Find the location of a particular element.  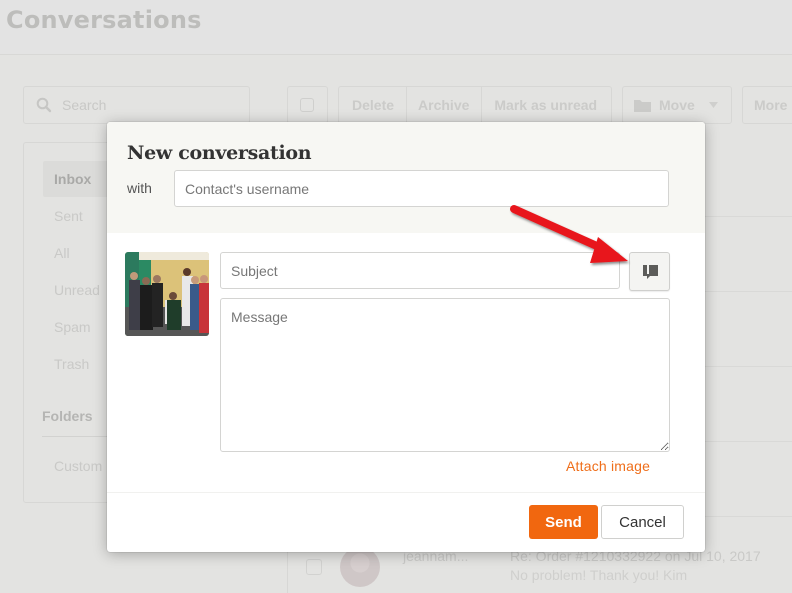

delete-button: Delete is located at coordinates (373, 105).